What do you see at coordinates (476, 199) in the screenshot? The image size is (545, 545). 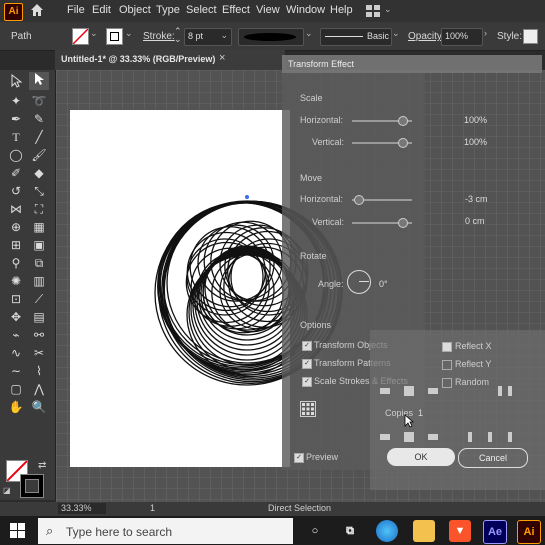 I see `move-horizontal-value: -3 cm` at bounding box center [476, 199].